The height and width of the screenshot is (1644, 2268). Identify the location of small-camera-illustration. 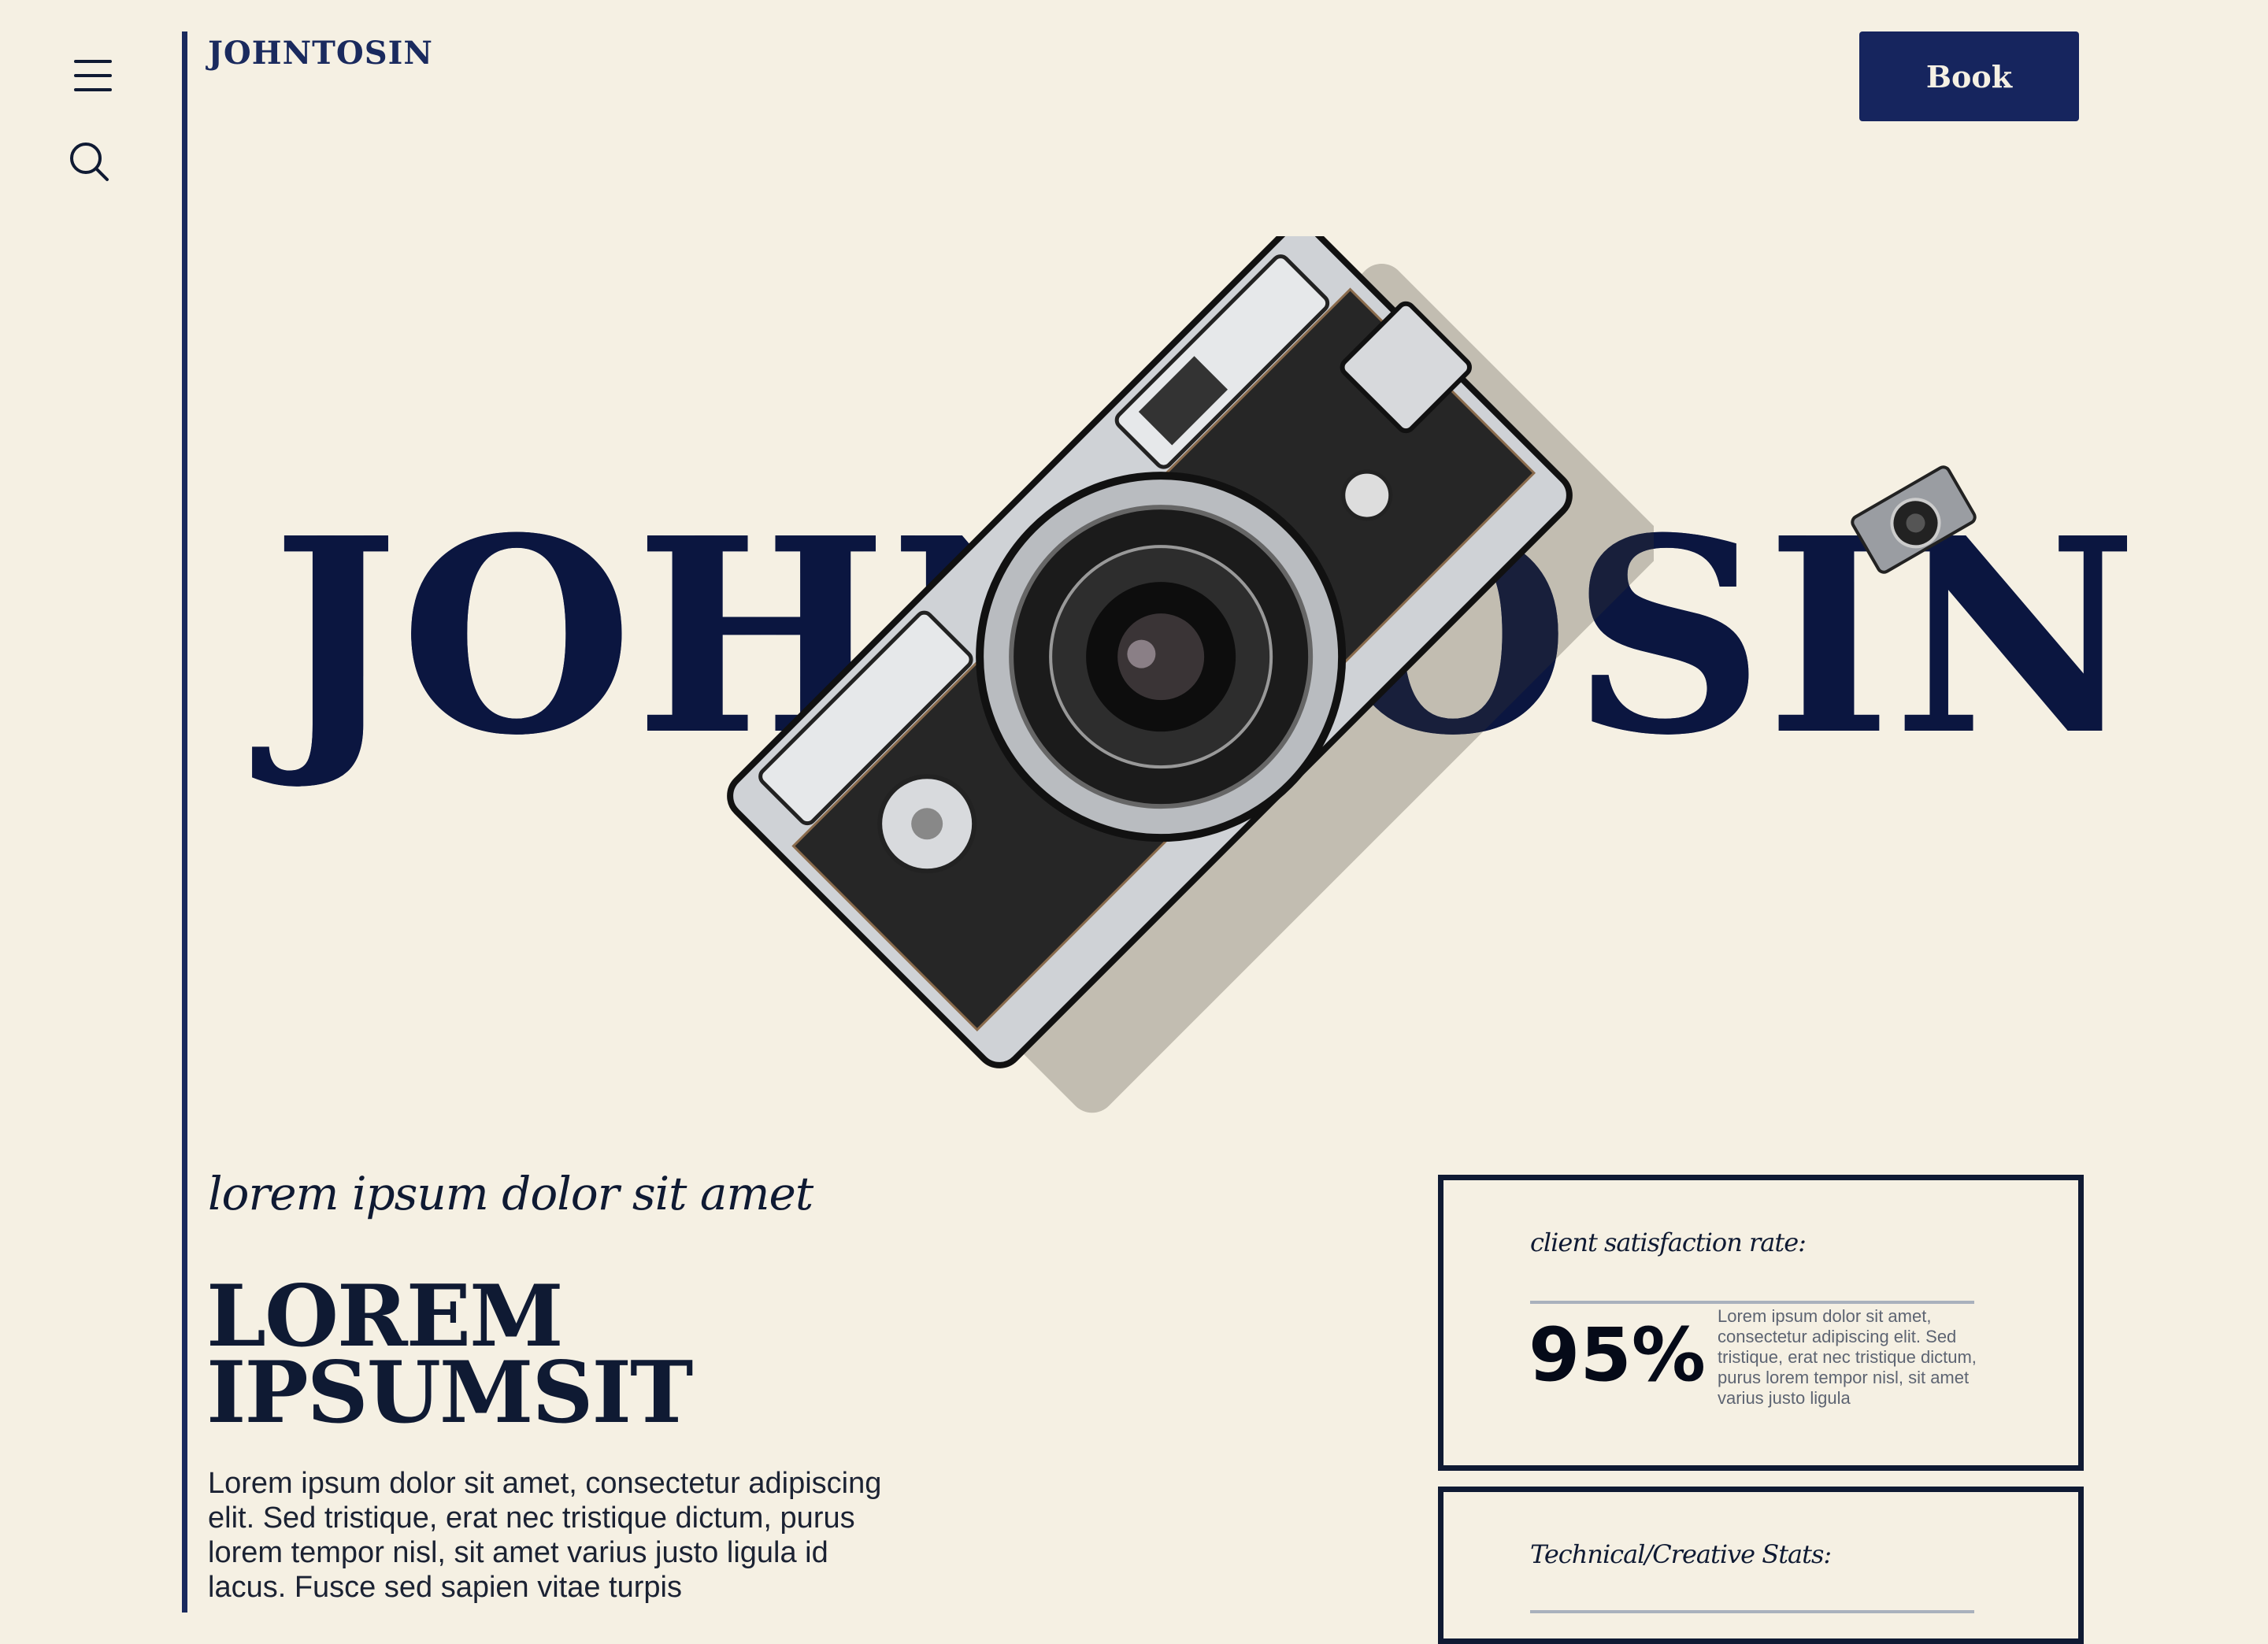
(1913, 520).